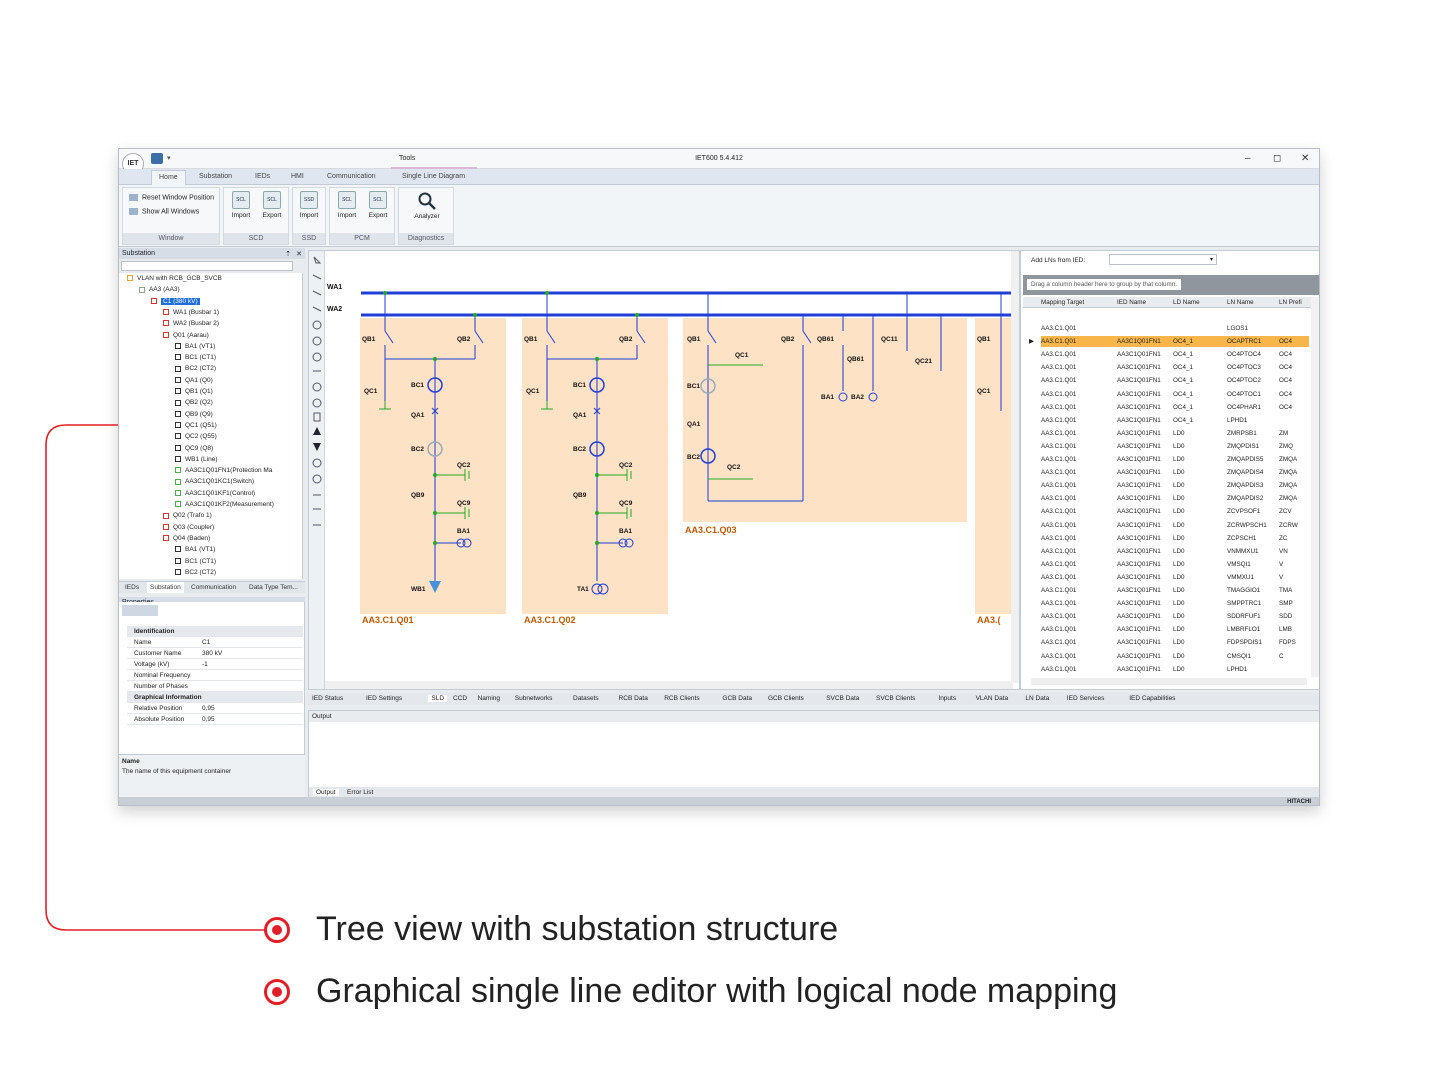 The image size is (1440, 1080). Describe the element at coordinates (214, 481) in the screenshot. I see `tree-node: AA3C1Q01KC1(Switch)` at that location.